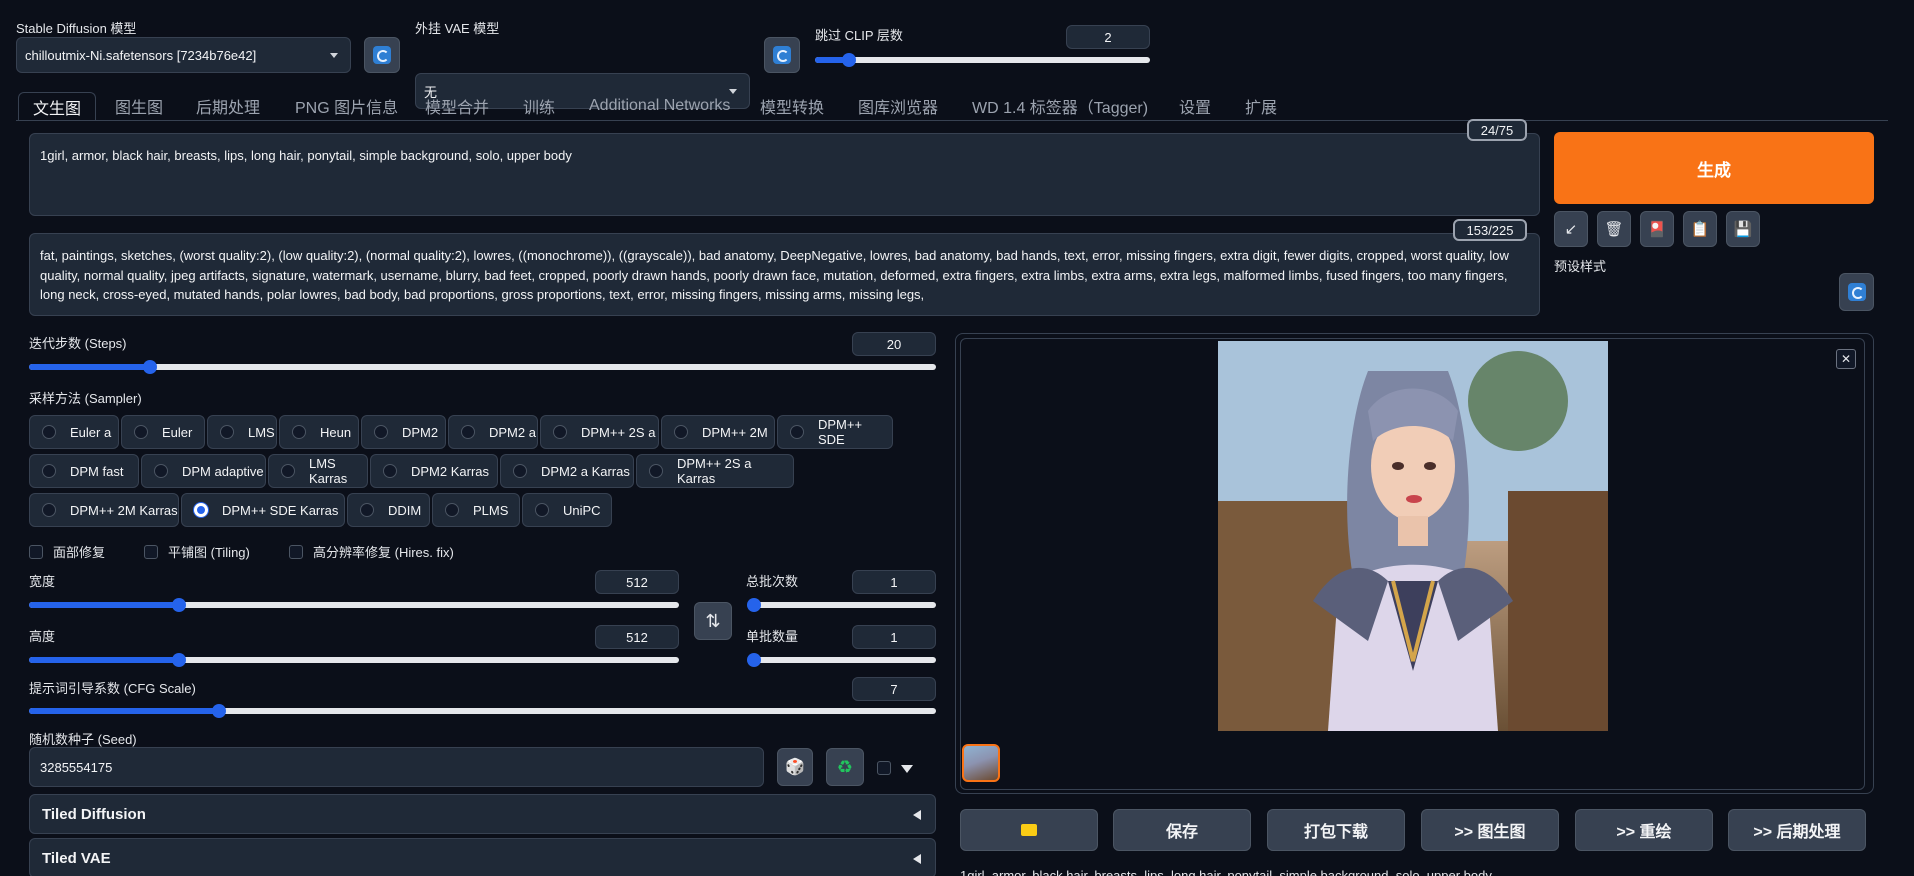 The width and height of the screenshot is (1914, 876). What do you see at coordinates (457, 106) in the screenshot?
I see `tab-model-merge: 模型合并` at bounding box center [457, 106].